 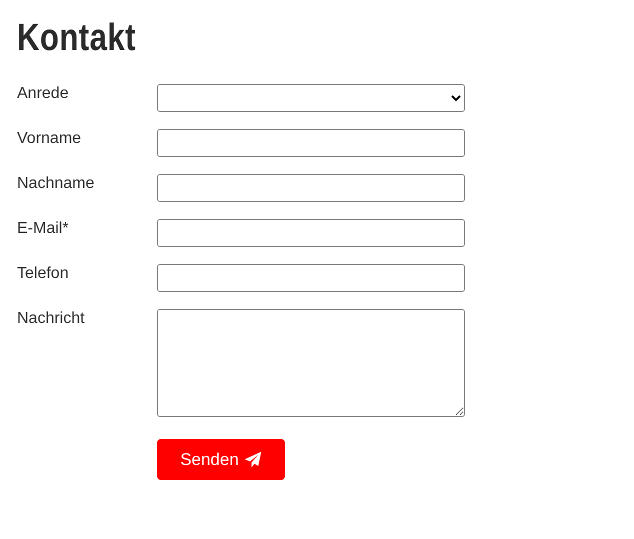 I want to click on send-button: Senden, so click(x=221, y=459).